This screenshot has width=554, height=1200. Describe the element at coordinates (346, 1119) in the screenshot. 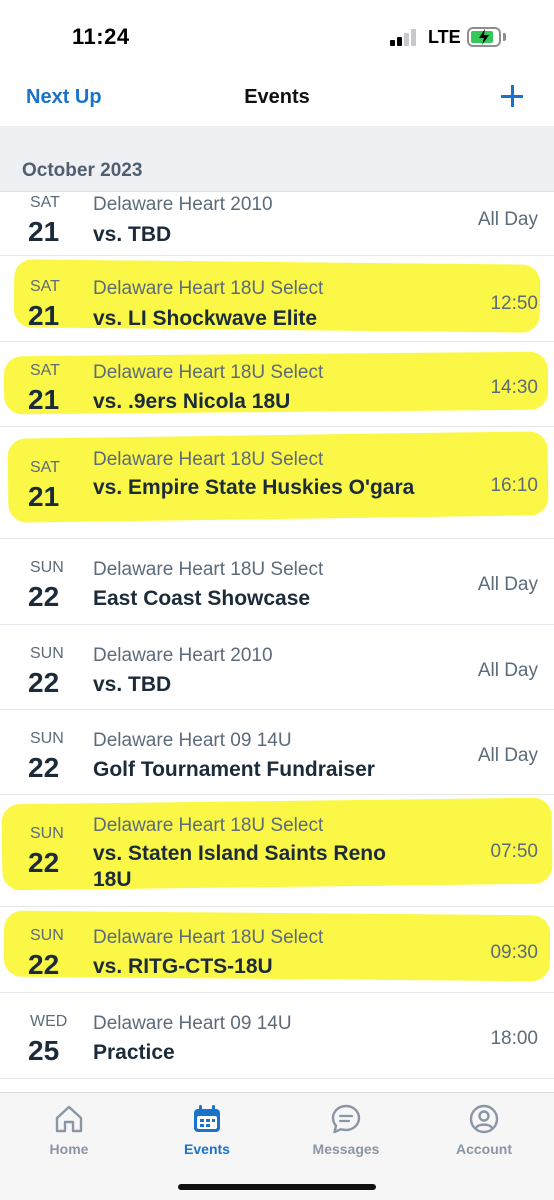

I see `chat-icon` at that location.